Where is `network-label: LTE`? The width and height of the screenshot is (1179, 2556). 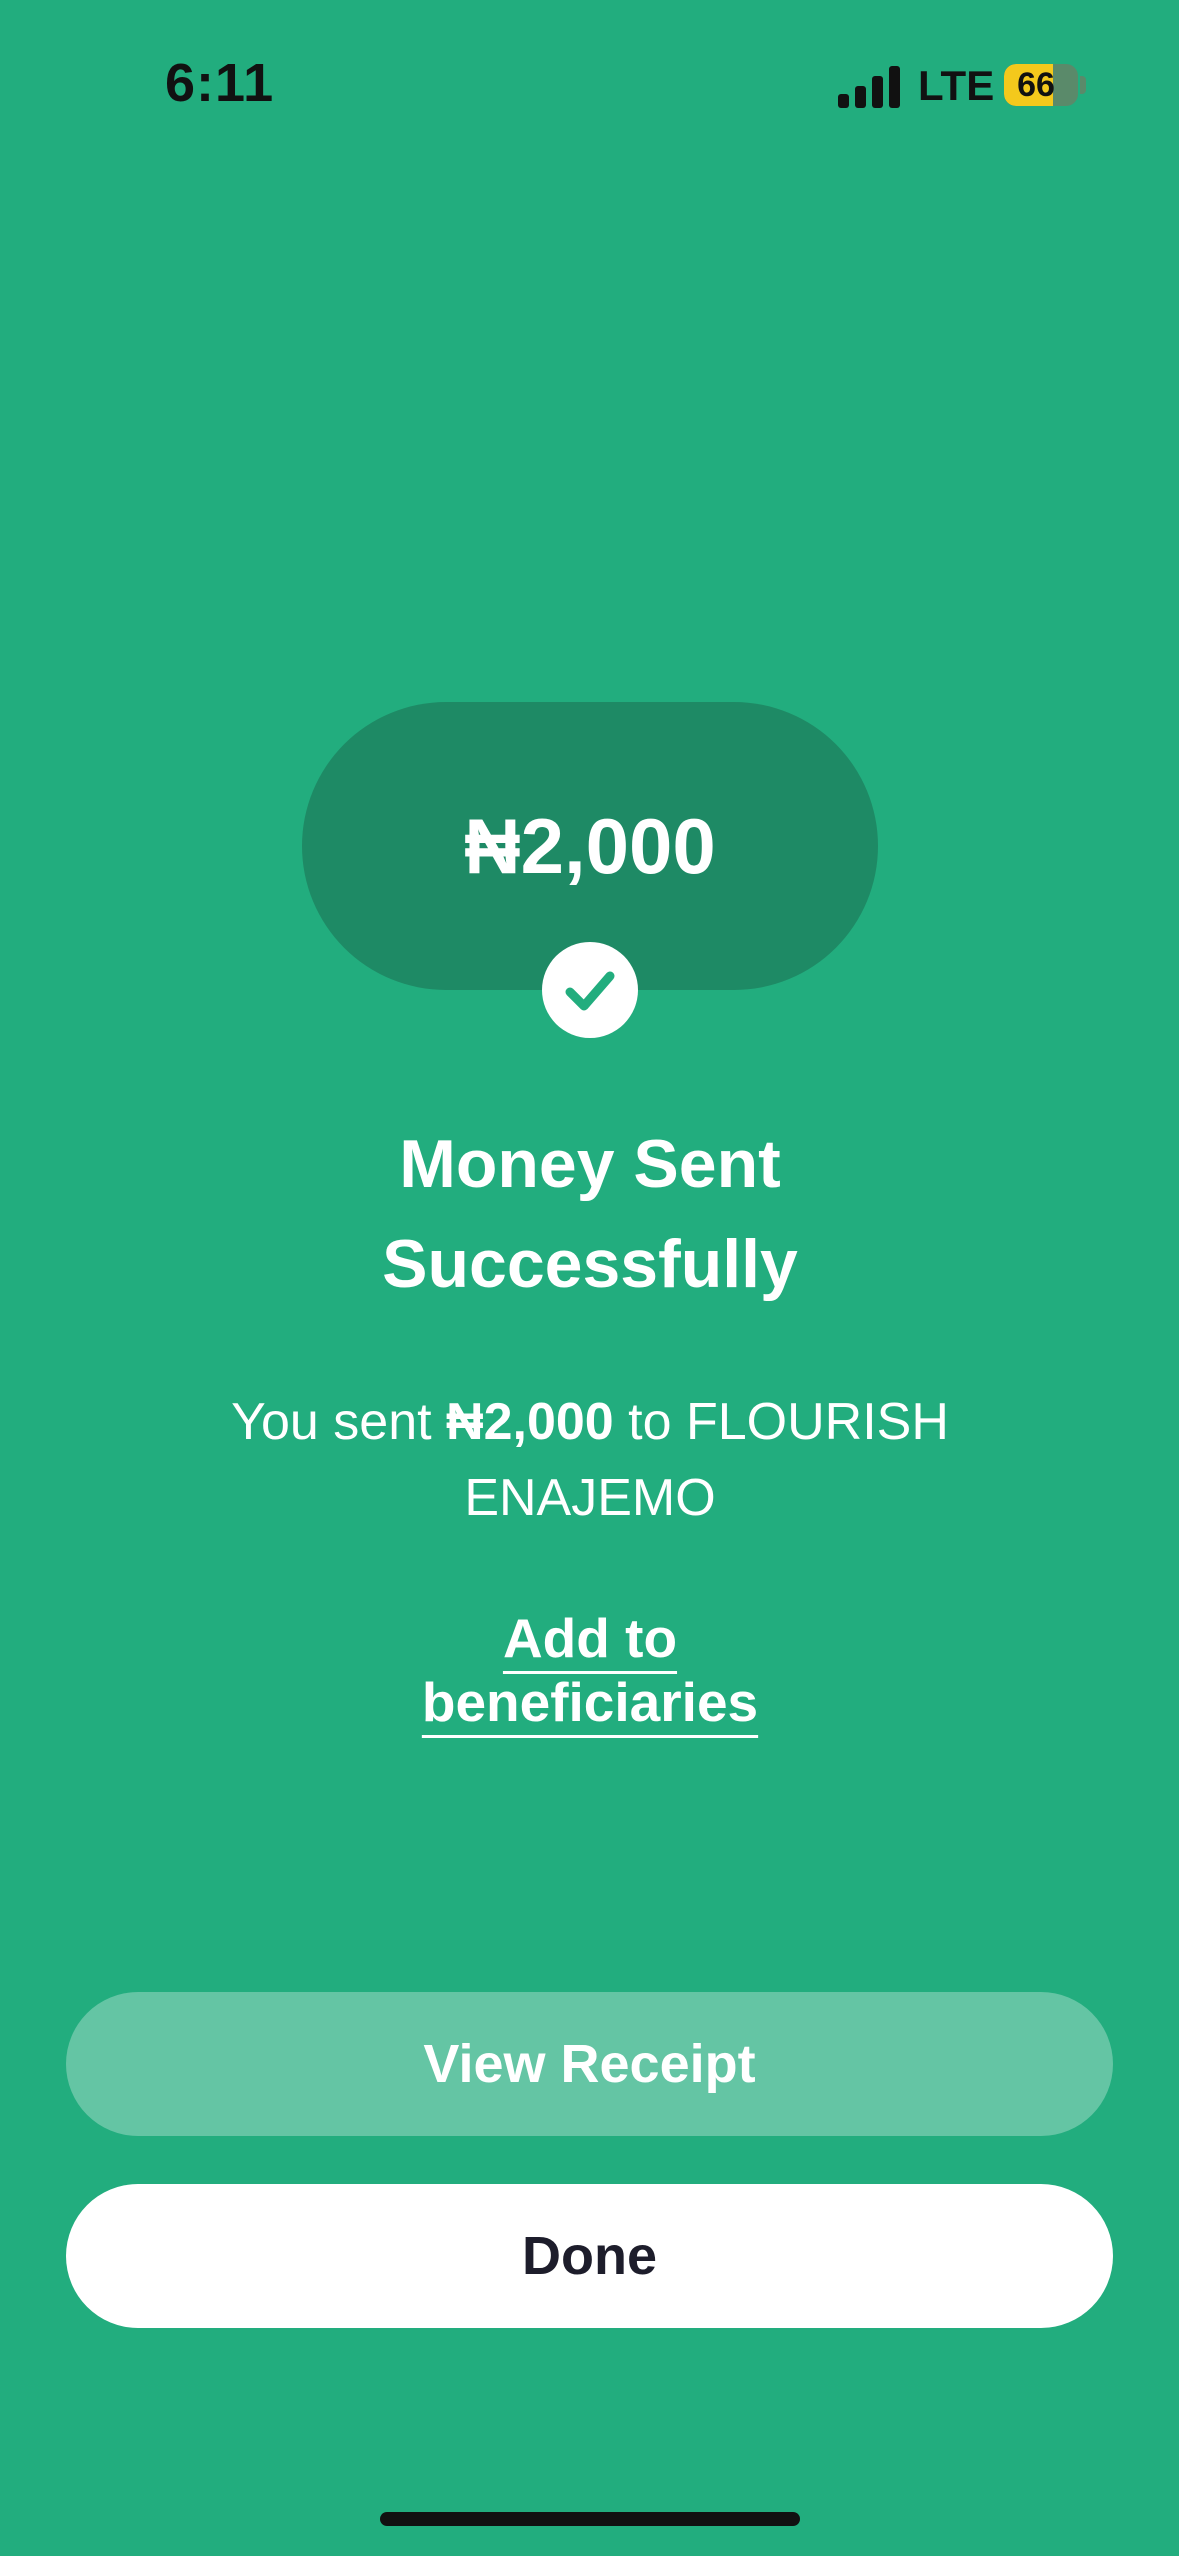 network-label: LTE is located at coordinates (956, 85).